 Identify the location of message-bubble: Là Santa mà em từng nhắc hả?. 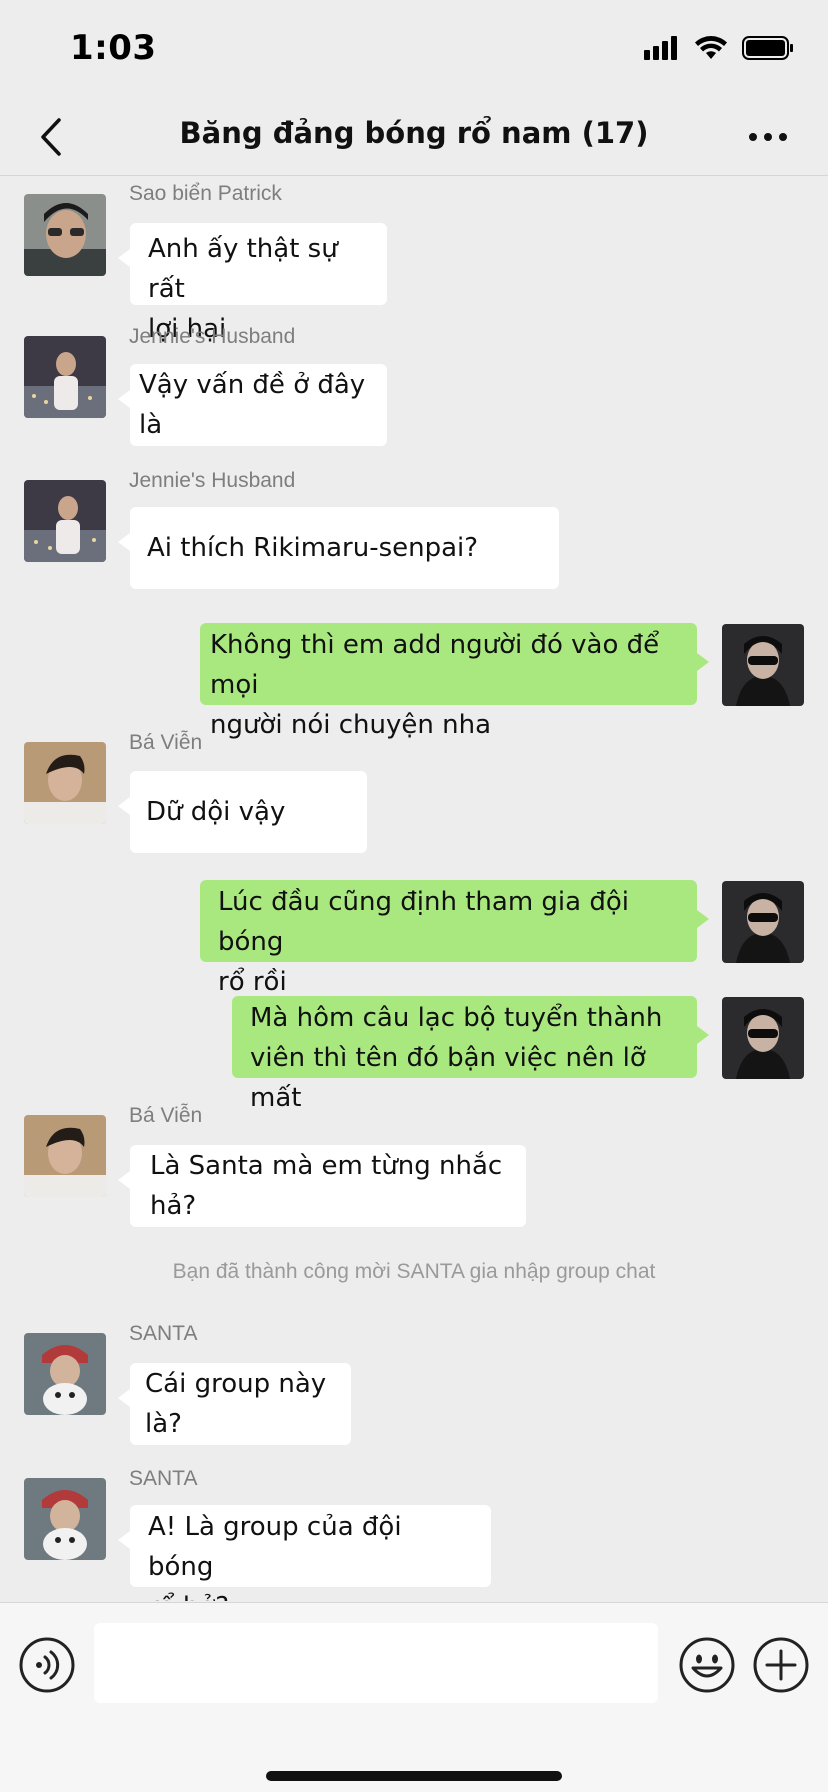
(322, 1186).